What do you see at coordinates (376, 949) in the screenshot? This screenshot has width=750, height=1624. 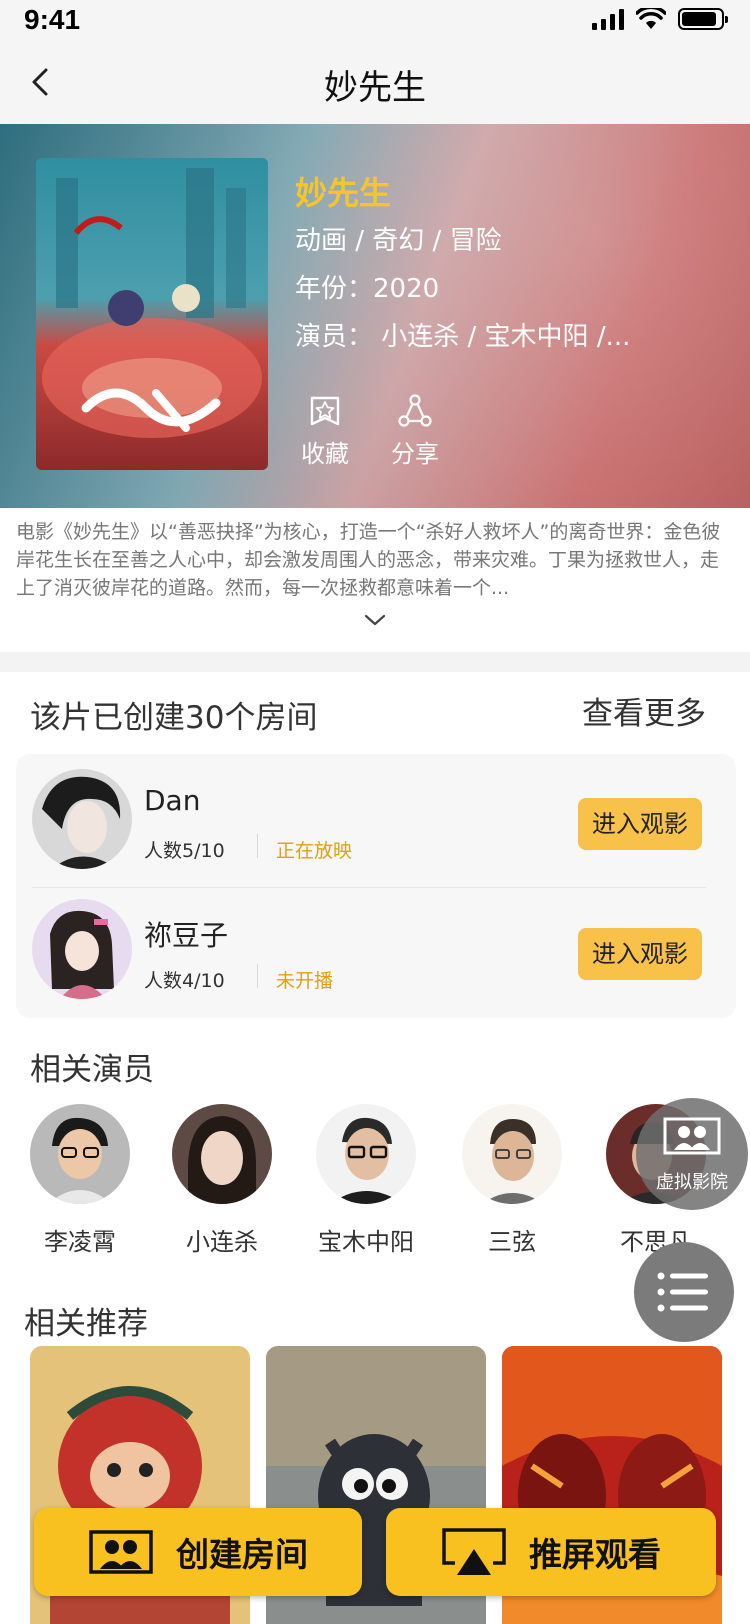 I see `room-item: 祢豆子 人数4/10 未开播 进入观影` at bounding box center [376, 949].